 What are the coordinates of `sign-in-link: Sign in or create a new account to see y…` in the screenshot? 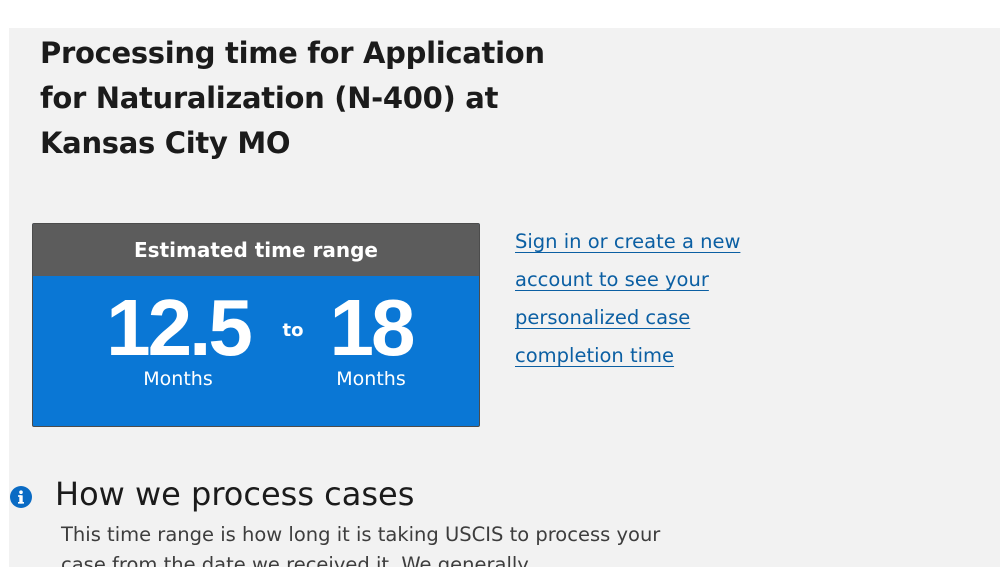 It's located at (650, 299).